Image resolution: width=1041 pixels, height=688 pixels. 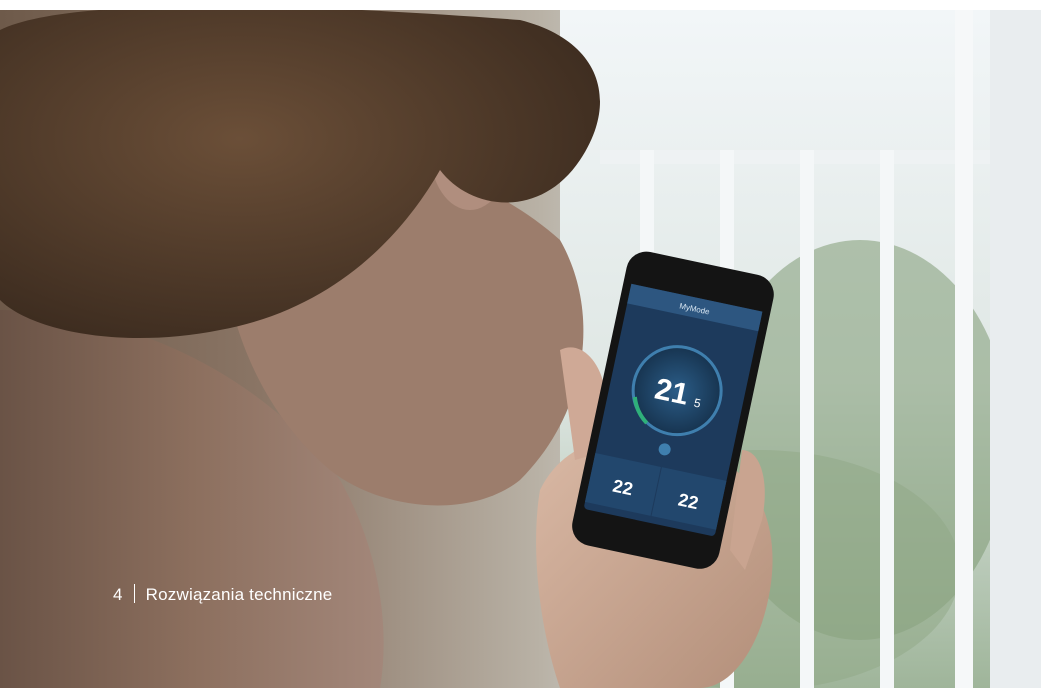 What do you see at coordinates (623, 488) in the screenshot?
I see `zone-left-temperature: 22` at bounding box center [623, 488].